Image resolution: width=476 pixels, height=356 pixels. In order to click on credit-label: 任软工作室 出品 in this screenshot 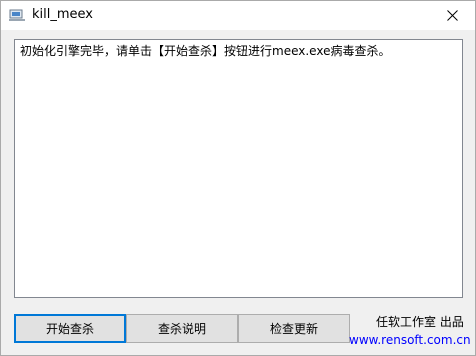, I will do `click(420, 322)`.